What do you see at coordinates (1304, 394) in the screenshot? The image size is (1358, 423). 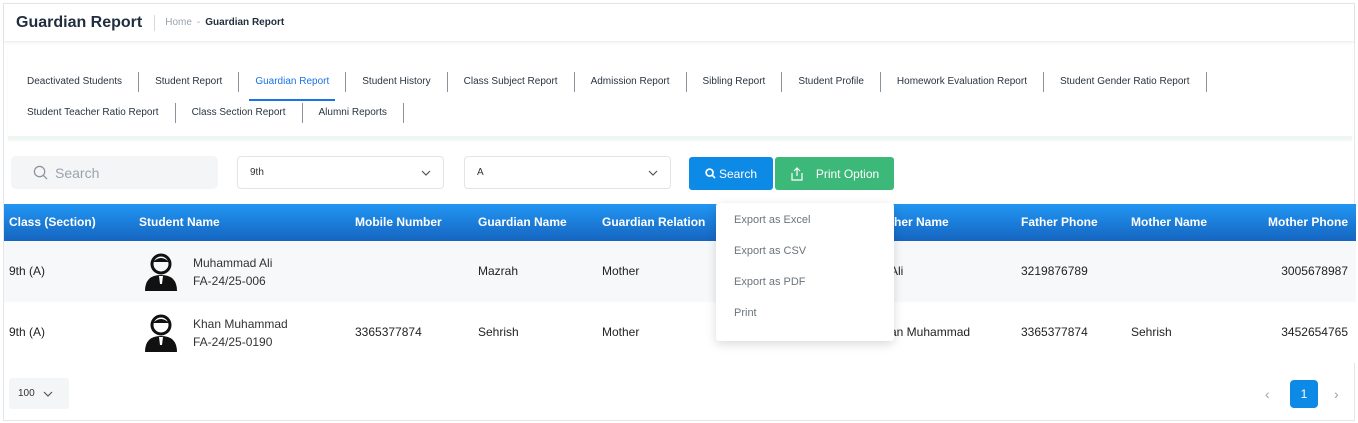 I see `pager-page-1: 1` at bounding box center [1304, 394].